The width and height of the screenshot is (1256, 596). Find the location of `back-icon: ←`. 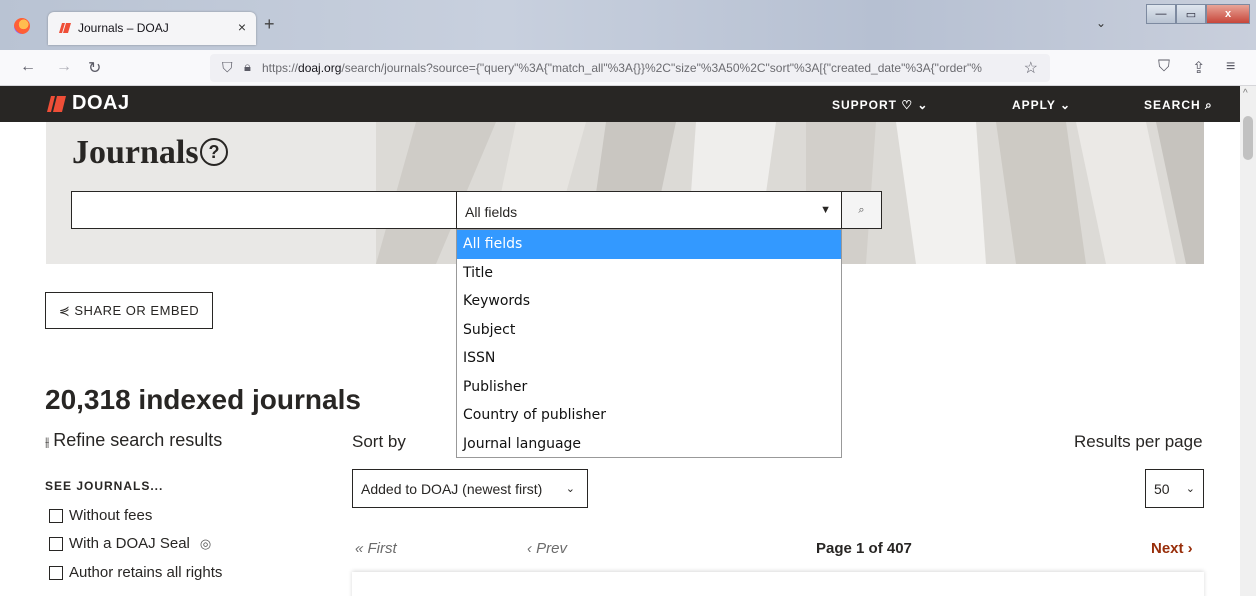

back-icon: ← is located at coordinates (28, 67).